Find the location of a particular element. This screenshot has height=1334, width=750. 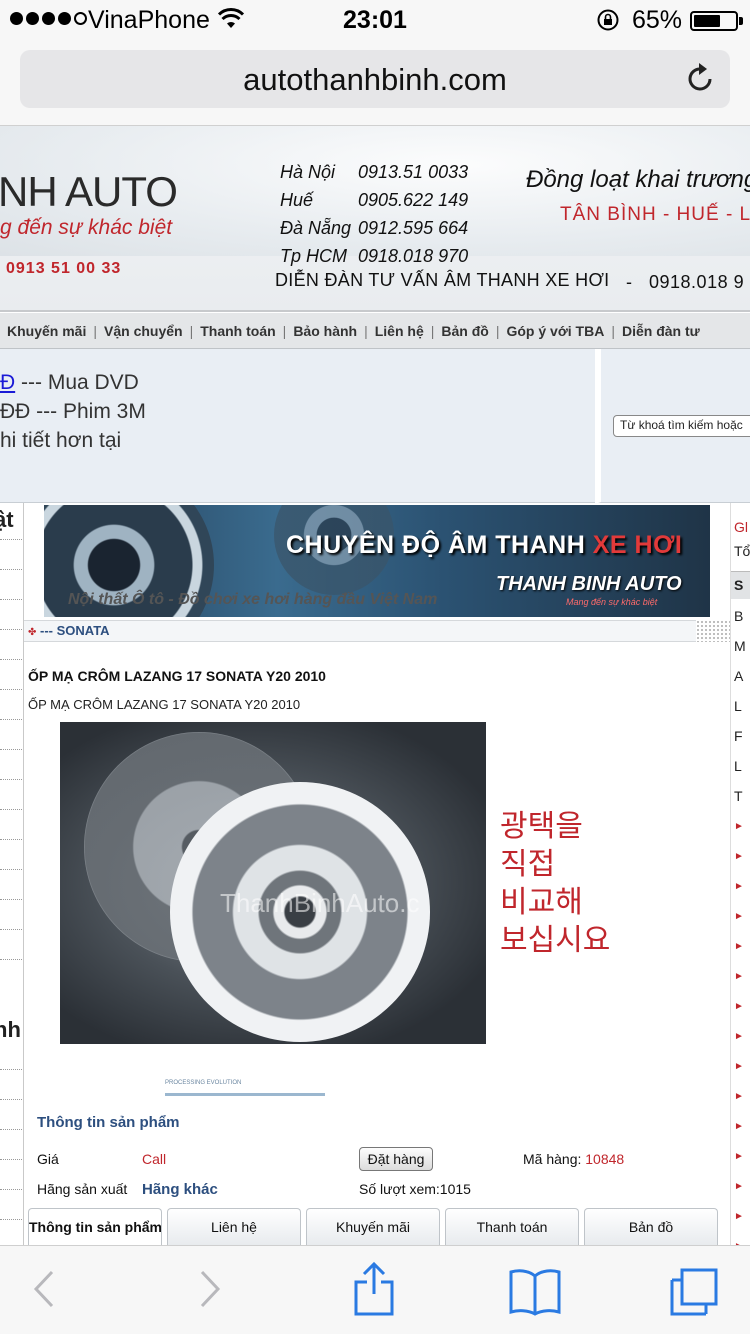

browser-toolbar is located at coordinates (375, 1289).